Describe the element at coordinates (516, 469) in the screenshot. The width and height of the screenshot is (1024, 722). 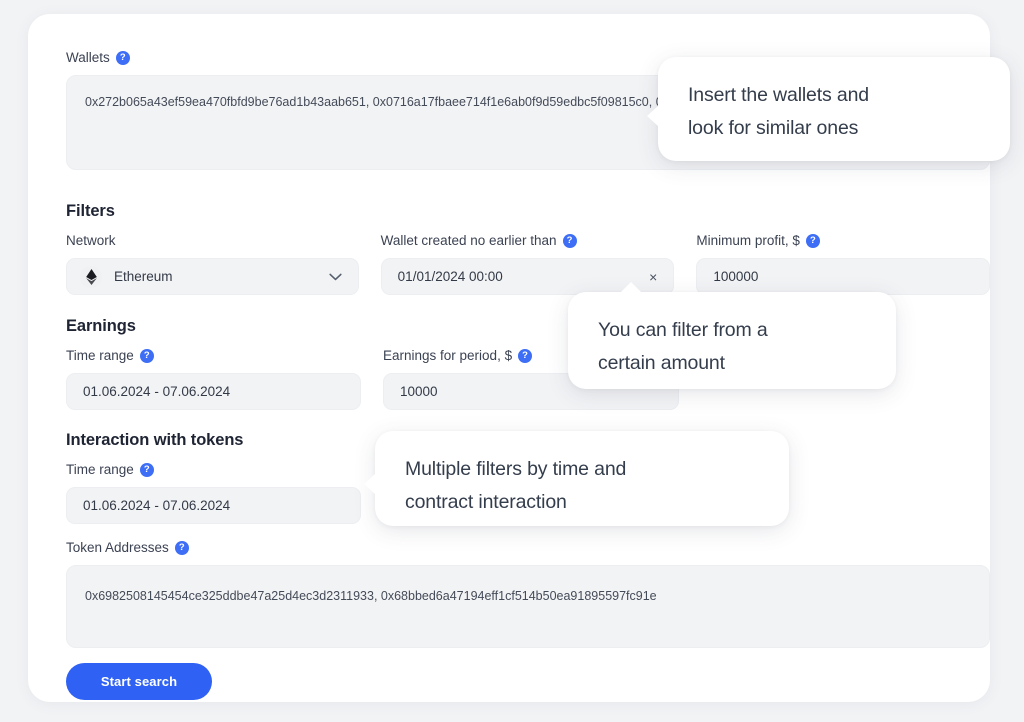
I see `callout-line-1: Multiple filters by time and` at that location.